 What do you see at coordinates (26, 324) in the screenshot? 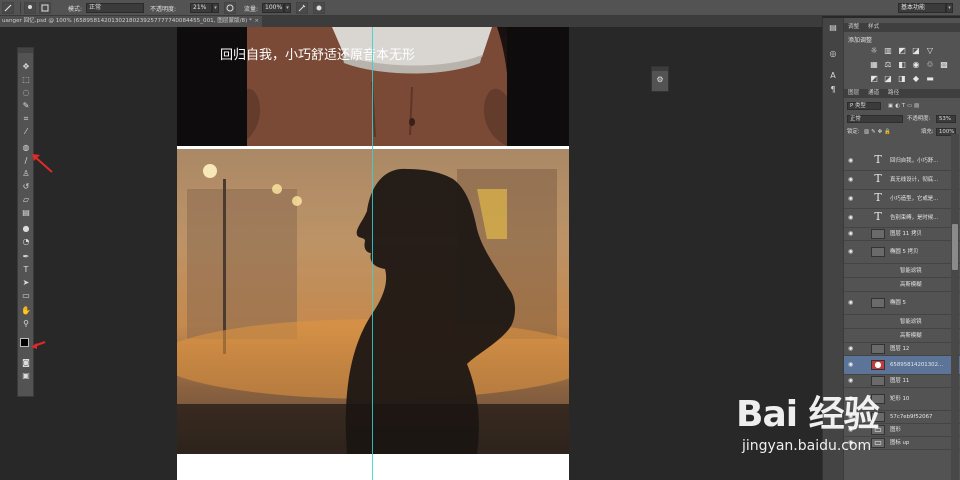
I see `zoom-tool-icon: ⚲` at bounding box center [26, 324].